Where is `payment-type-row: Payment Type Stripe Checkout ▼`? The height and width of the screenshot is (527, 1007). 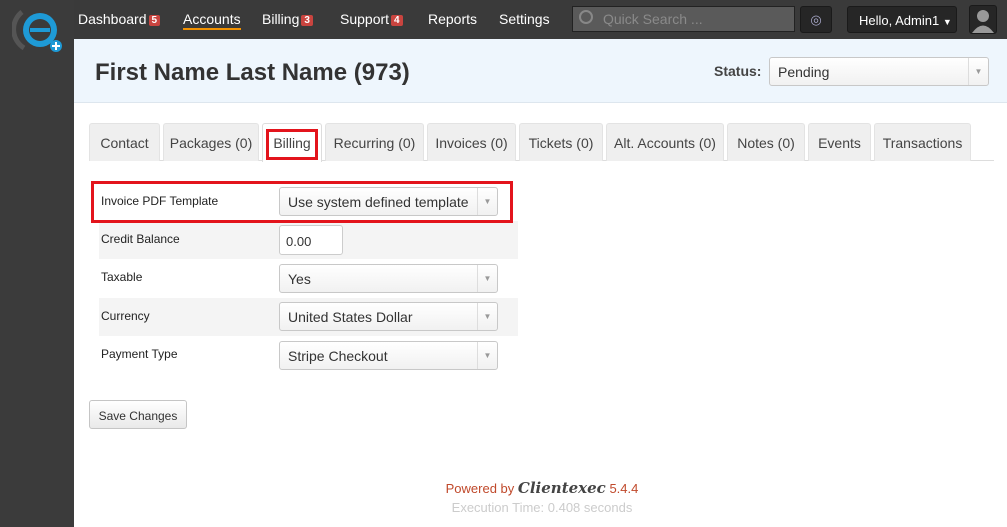
payment-type-row: Payment Type Stripe Checkout ▼ is located at coordinates (308, 355).